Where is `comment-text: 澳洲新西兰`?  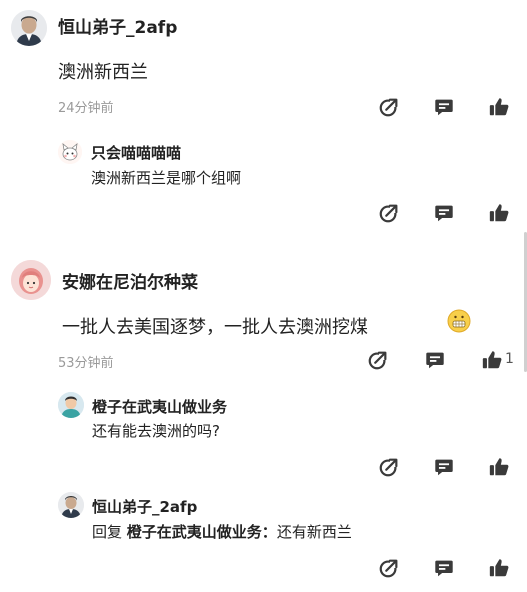 comment-text: 澳洲新西兰 is located at coordinates (103, 72).